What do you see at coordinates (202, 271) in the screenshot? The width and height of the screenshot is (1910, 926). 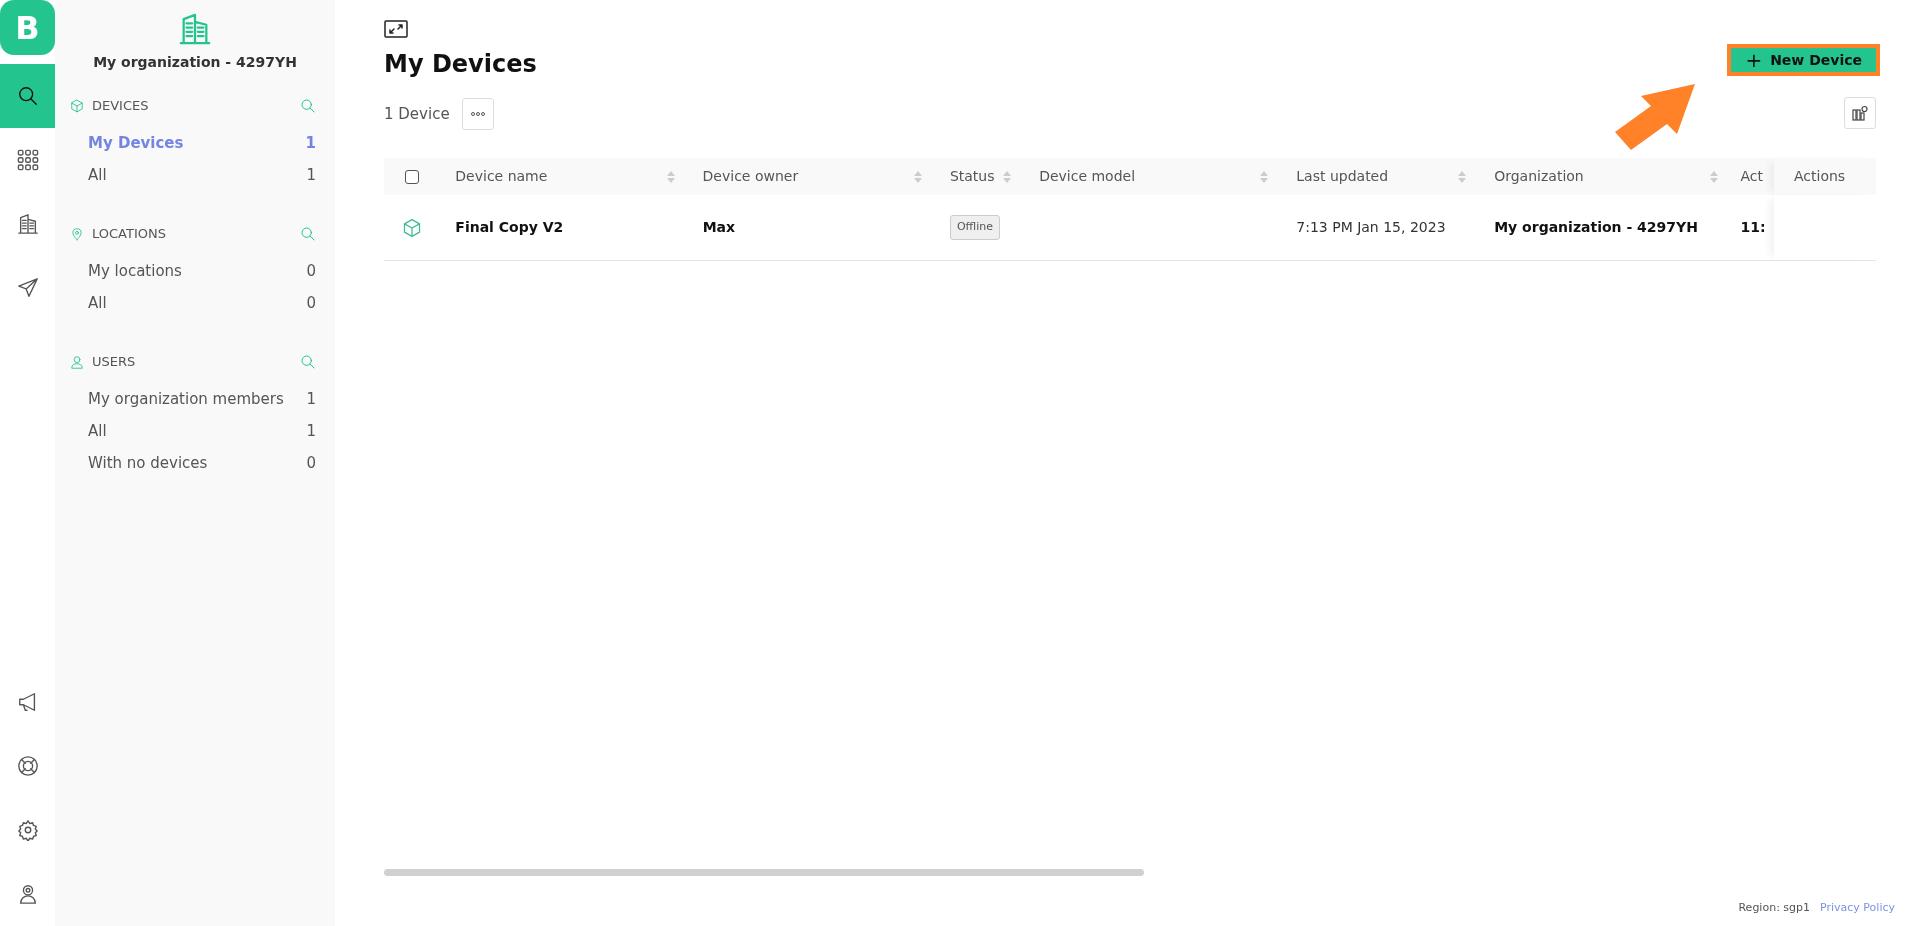 I see `sidebar-item: My locations 0` at bounding box center [202, 271].